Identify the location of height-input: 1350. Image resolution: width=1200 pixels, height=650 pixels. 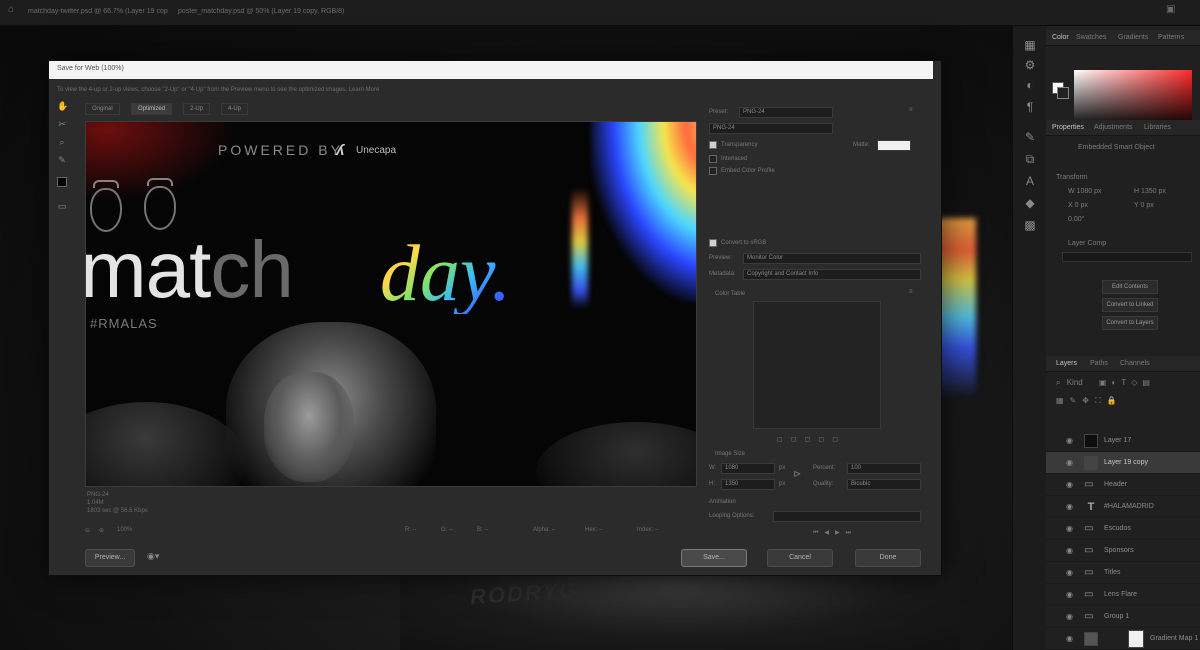
(748, 484).